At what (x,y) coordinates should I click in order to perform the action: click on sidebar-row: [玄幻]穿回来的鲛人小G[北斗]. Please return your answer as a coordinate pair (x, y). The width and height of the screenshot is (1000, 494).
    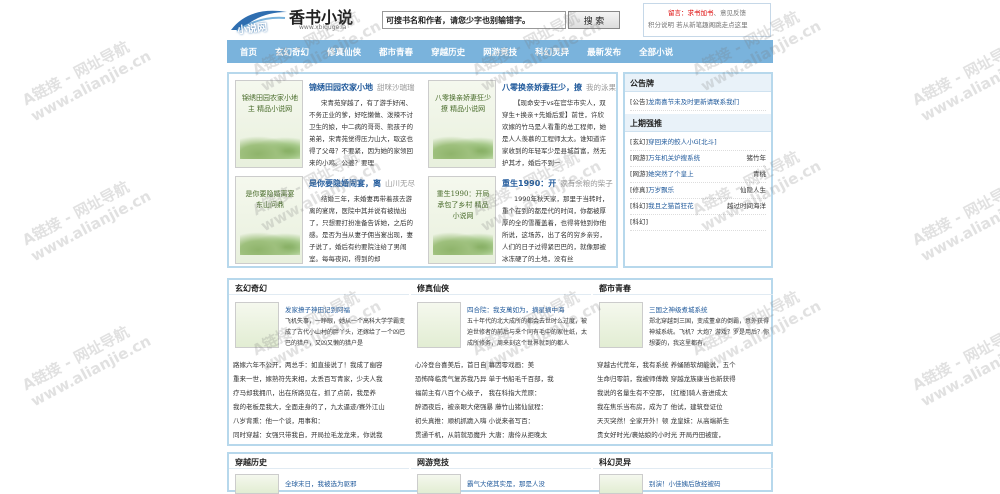
    Looking at the image, I should click on (698, 143).